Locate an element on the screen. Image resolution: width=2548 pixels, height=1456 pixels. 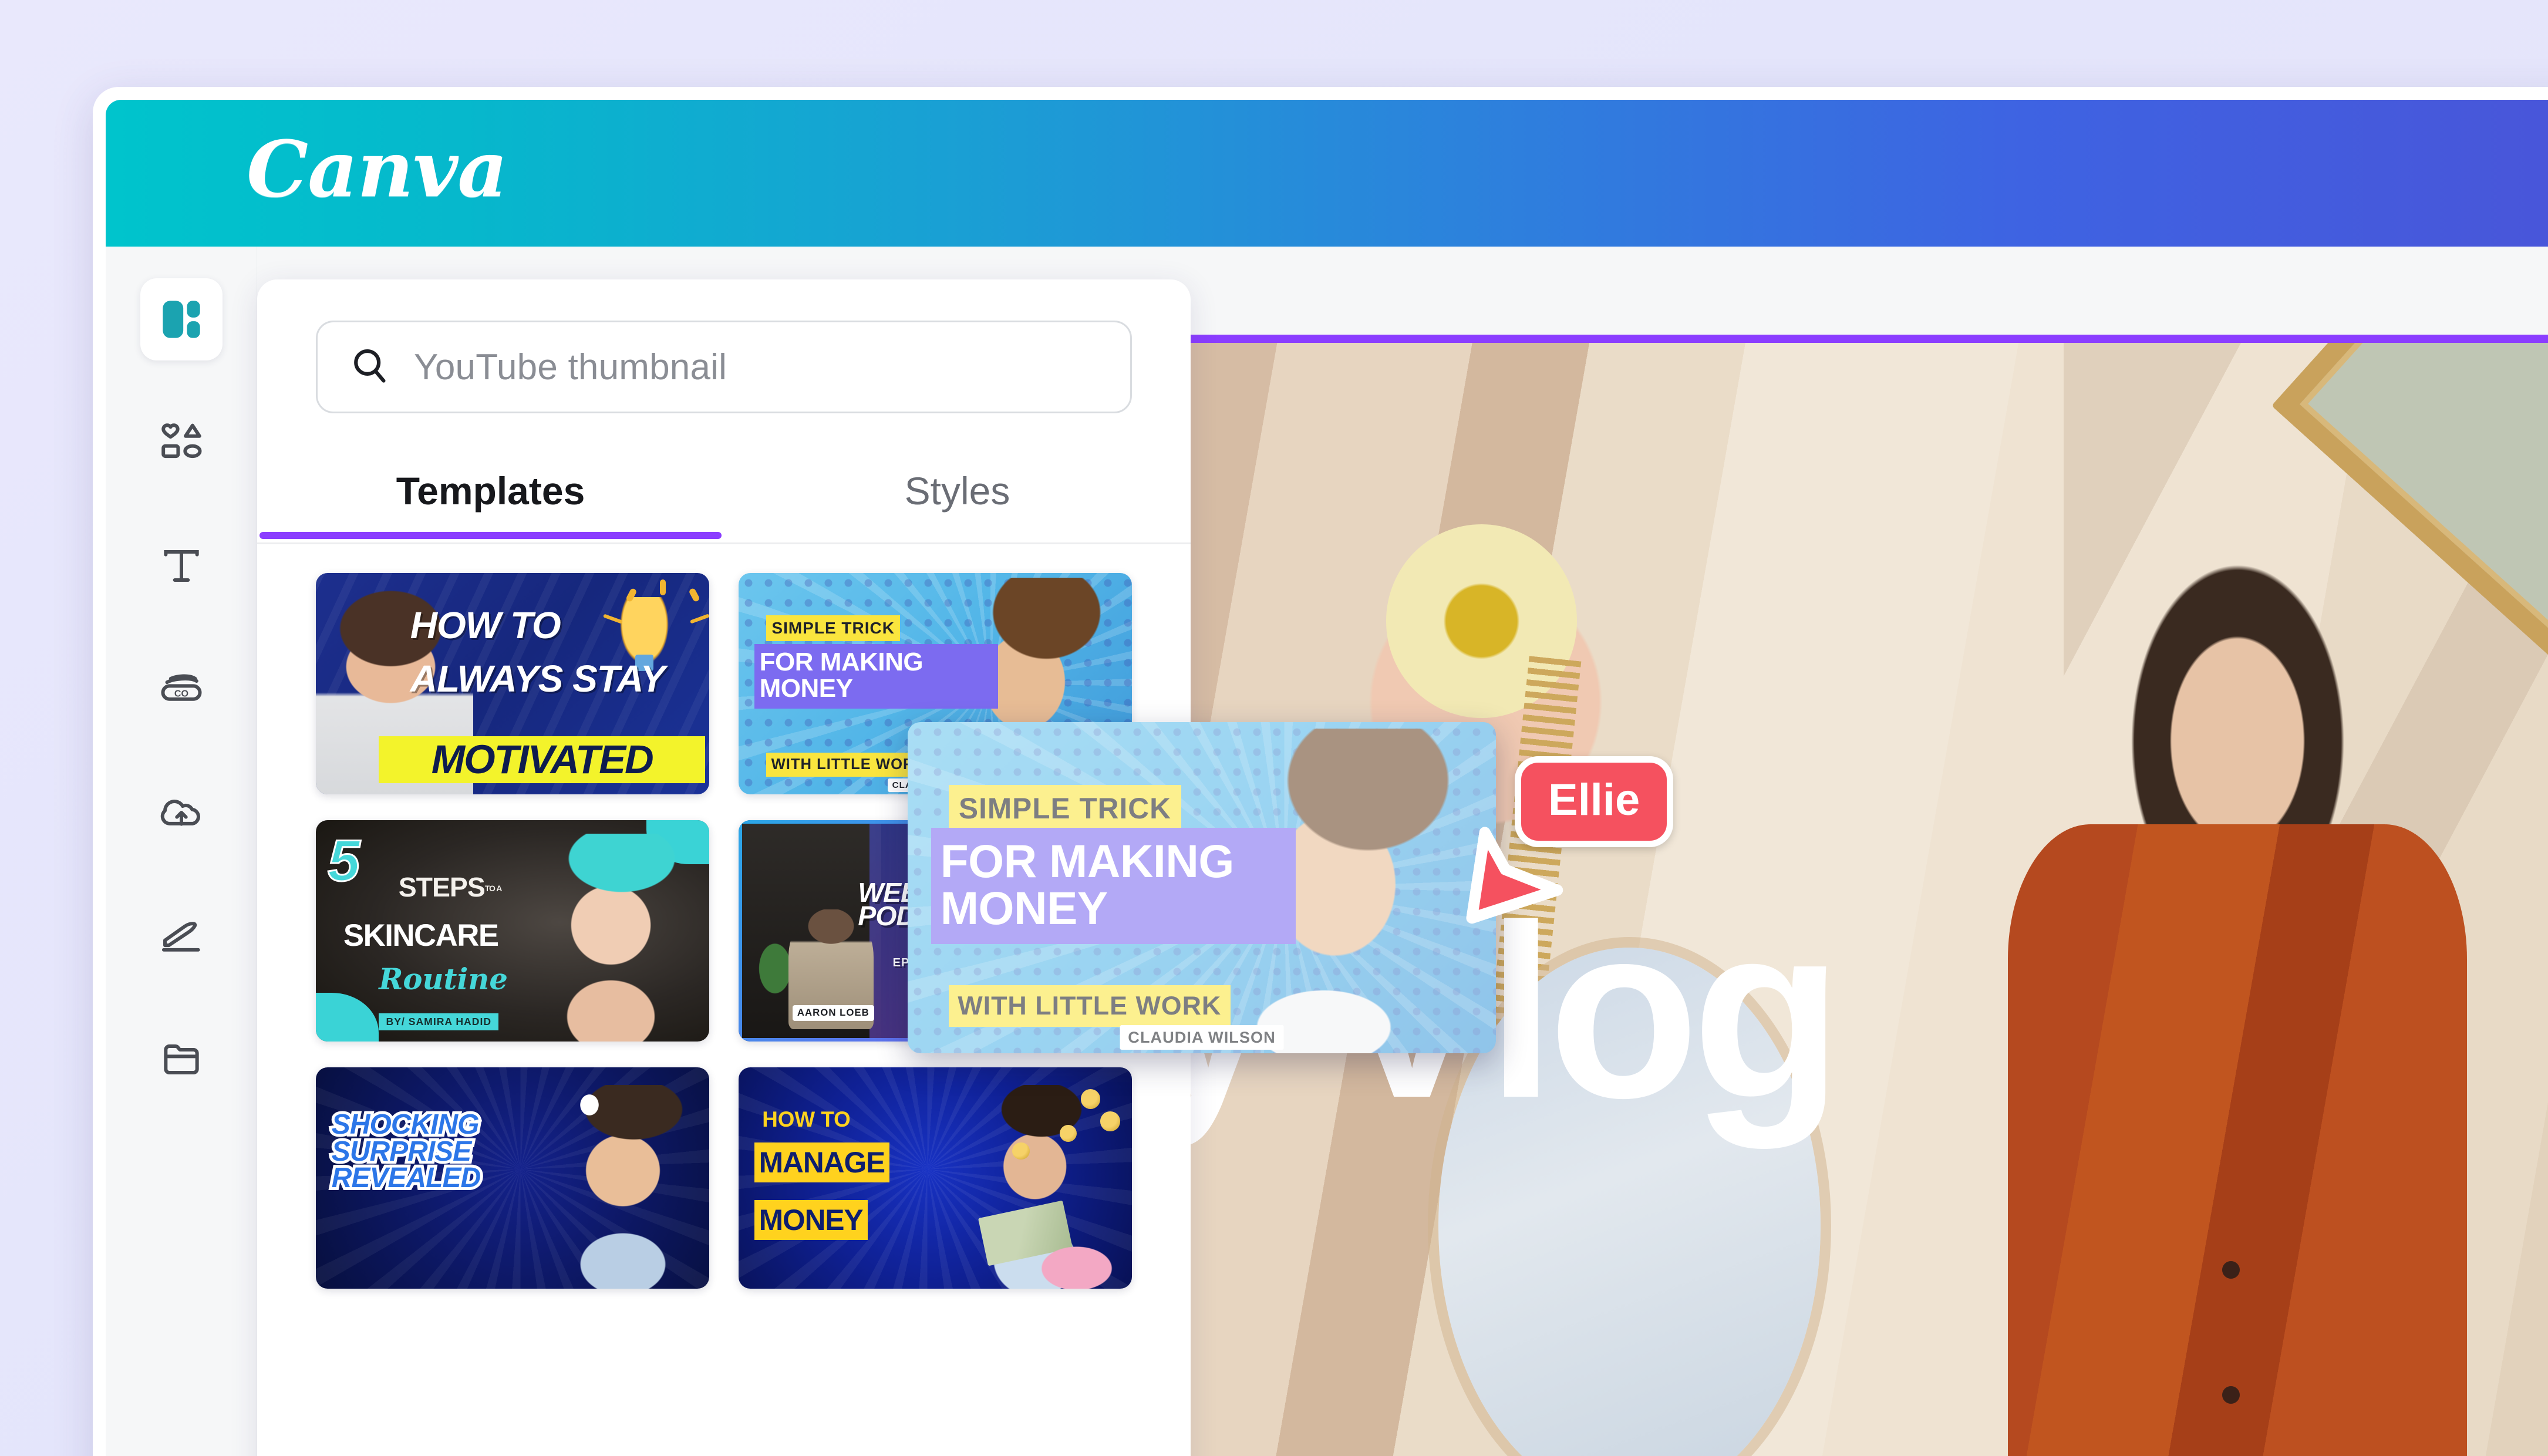
brand-co-icon: CO is located at coordinates (181, 689).